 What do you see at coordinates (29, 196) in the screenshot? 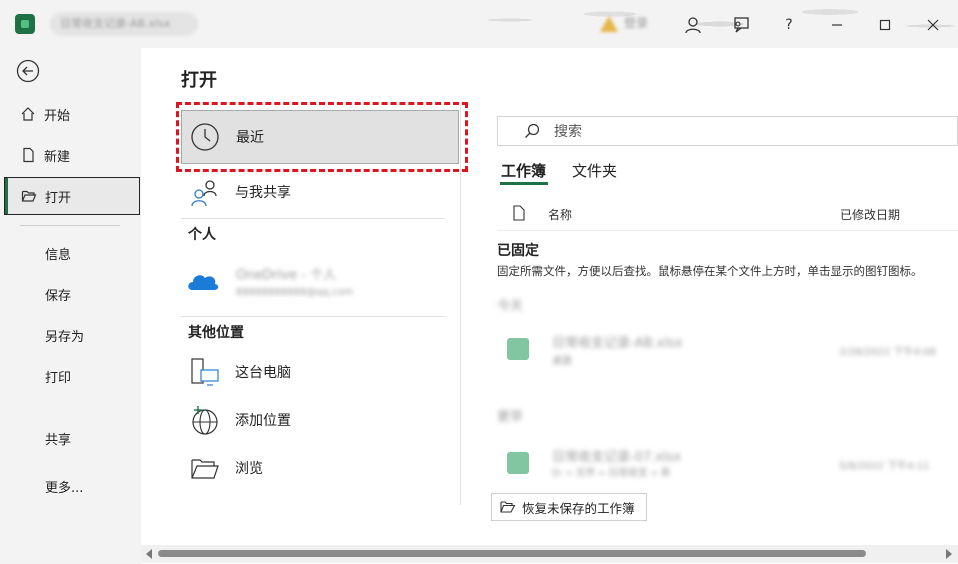
I see `open-folder-icon` at bounding box center [29, 196].